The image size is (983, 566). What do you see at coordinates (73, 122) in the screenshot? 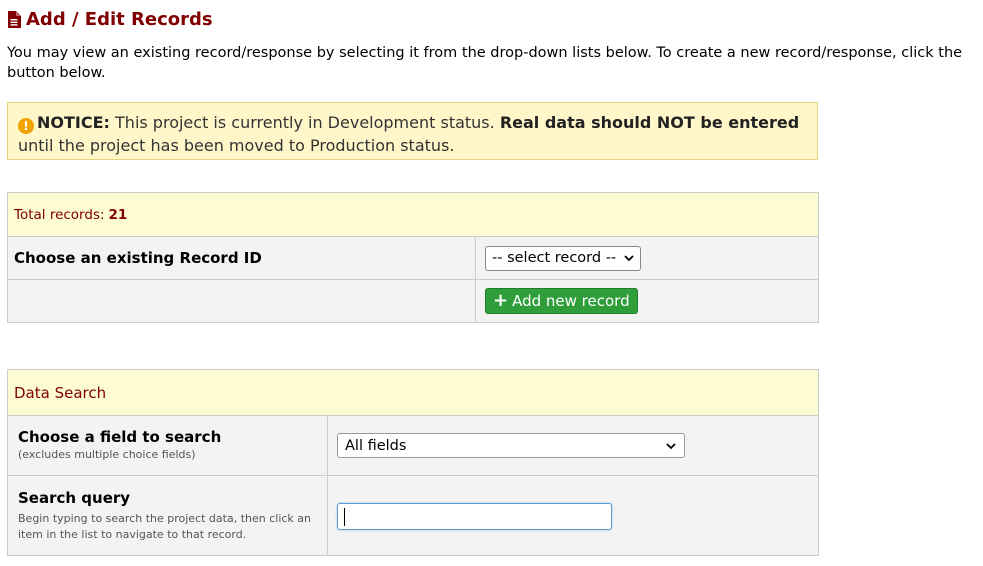
I see `notice-label: NOTICE:` at bounding box center [73, 122].